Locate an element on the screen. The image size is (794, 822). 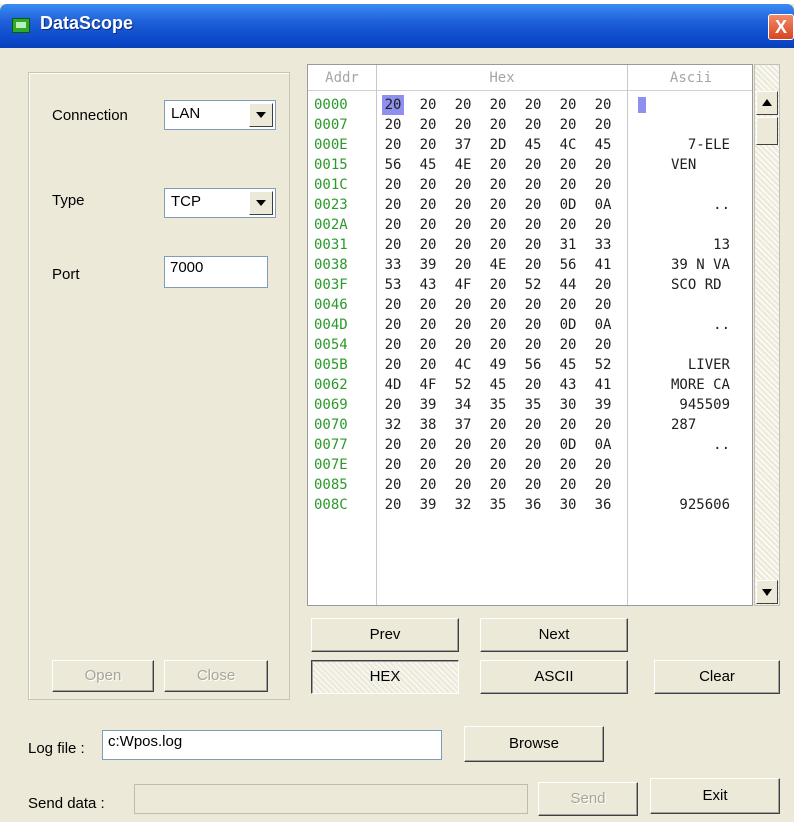
scroll-up-icon is located at coordinates (767, 103).